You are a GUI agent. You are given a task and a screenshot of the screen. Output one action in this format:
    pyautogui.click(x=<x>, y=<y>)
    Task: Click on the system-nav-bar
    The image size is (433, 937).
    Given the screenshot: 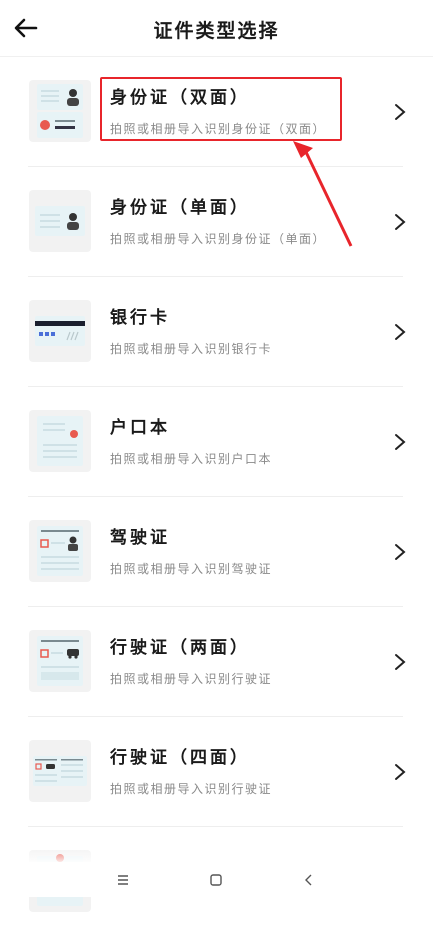 What is the action you would take?
    pyautogui.click(x=216, y=879)
    